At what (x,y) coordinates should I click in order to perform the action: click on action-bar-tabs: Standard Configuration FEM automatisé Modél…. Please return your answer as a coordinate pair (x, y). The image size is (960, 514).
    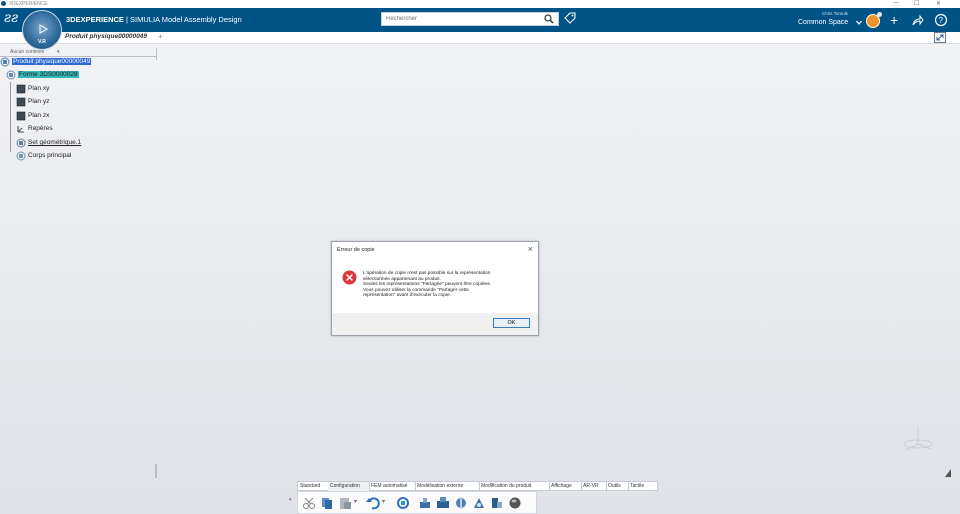
    Looking at the image, I should click on (477, 486).